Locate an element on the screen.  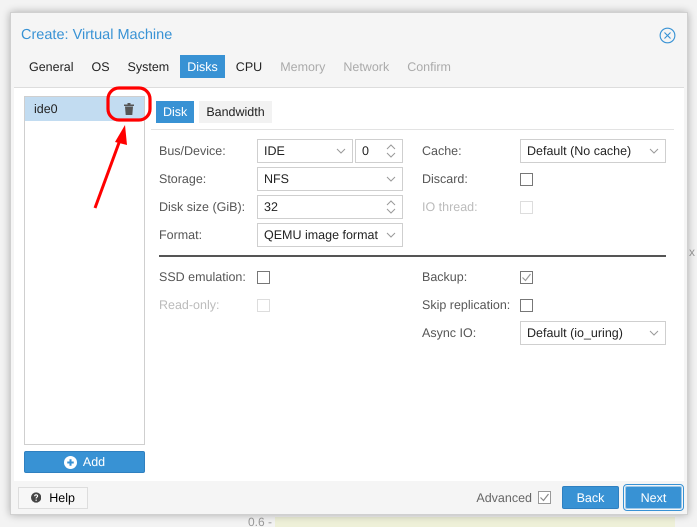
background-text: x is located at coordinates (692, 252).